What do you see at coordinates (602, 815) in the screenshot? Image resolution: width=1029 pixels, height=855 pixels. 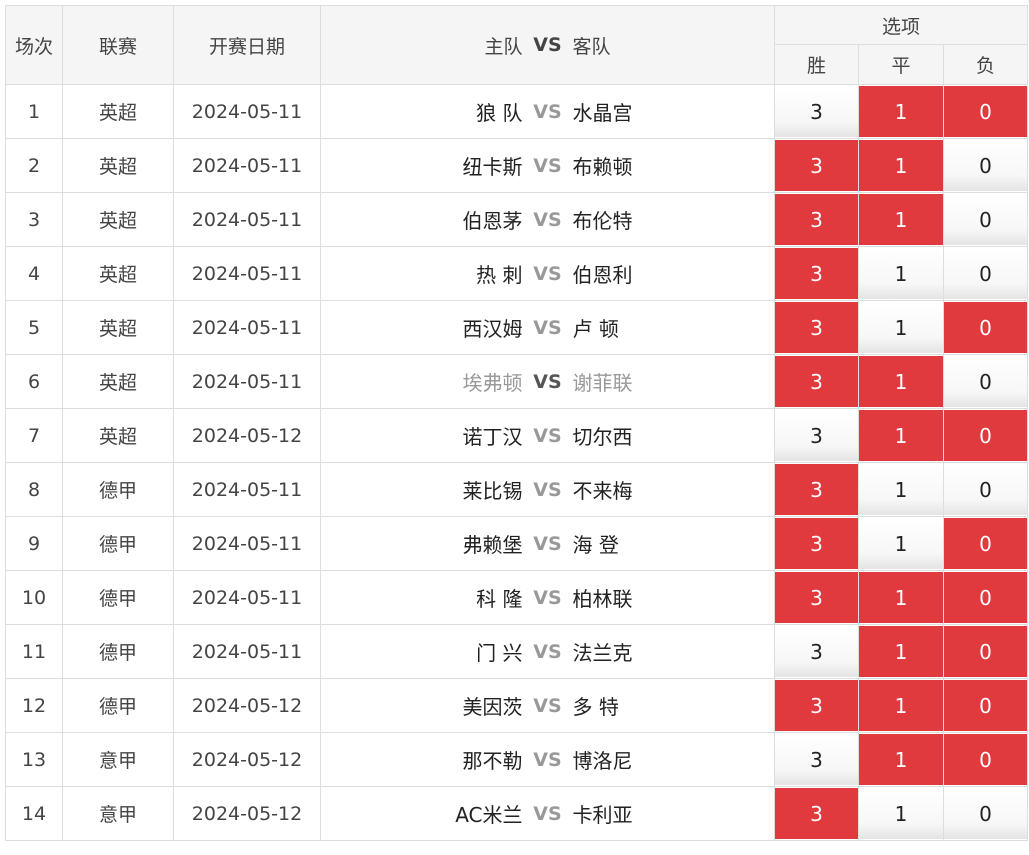 I see `away-team: 卡利亚` at bounding box center [602, 815].